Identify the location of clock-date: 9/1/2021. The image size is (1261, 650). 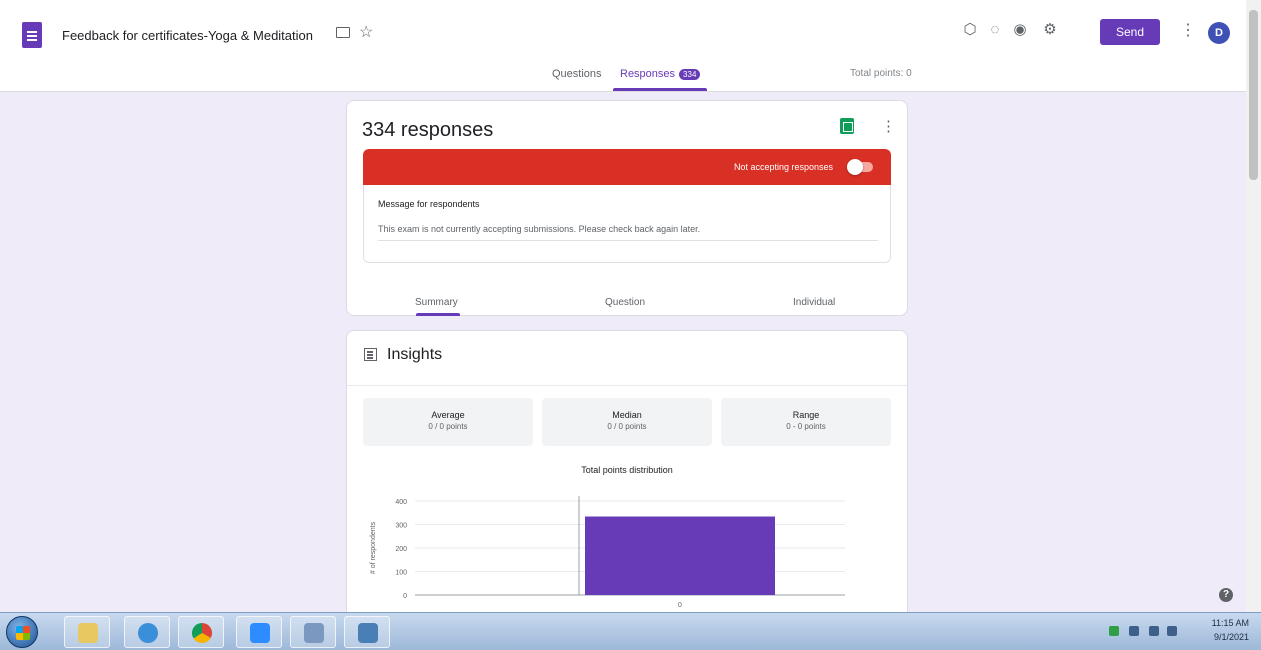
(1231, 637).